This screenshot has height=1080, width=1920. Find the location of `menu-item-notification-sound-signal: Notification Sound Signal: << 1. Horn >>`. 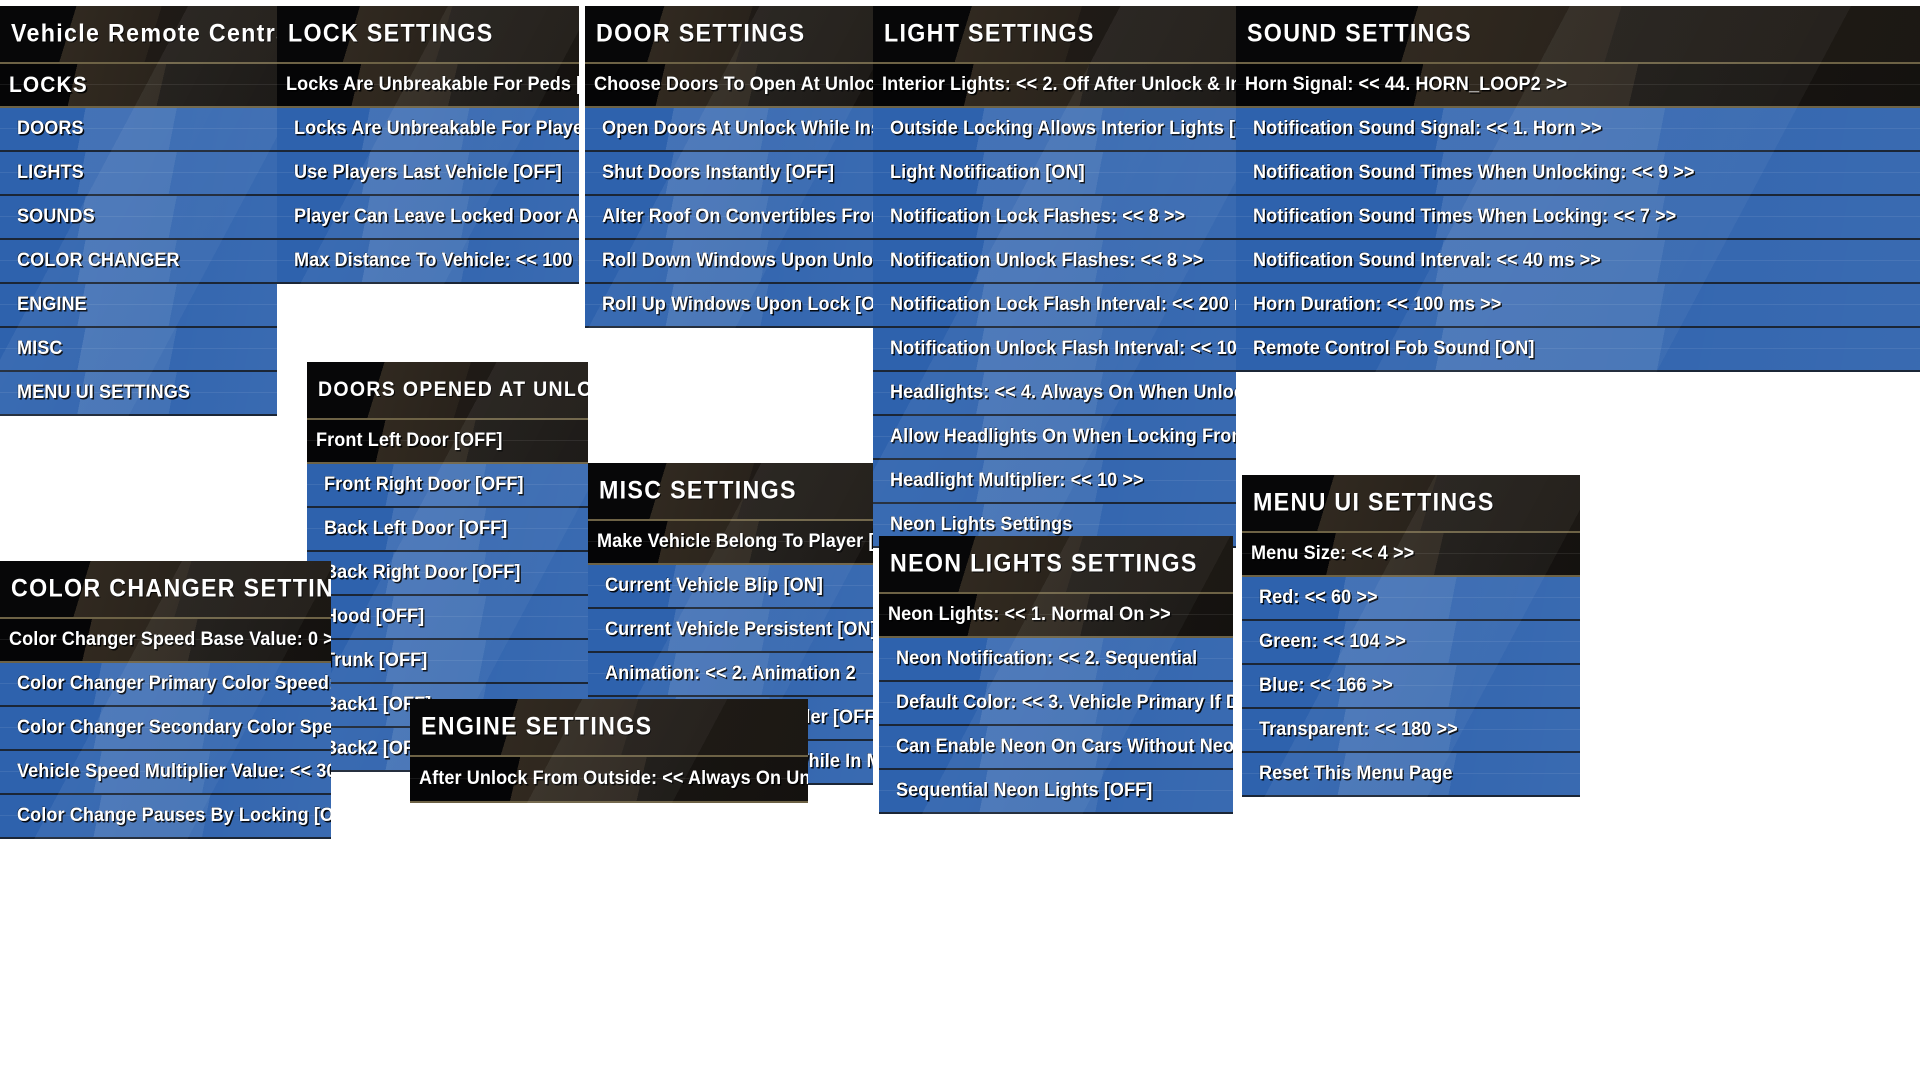

menu-item-notification-sound-signal: Notification Sound Signal: << 1. Horn >> is located at coordinates (1578, 130).